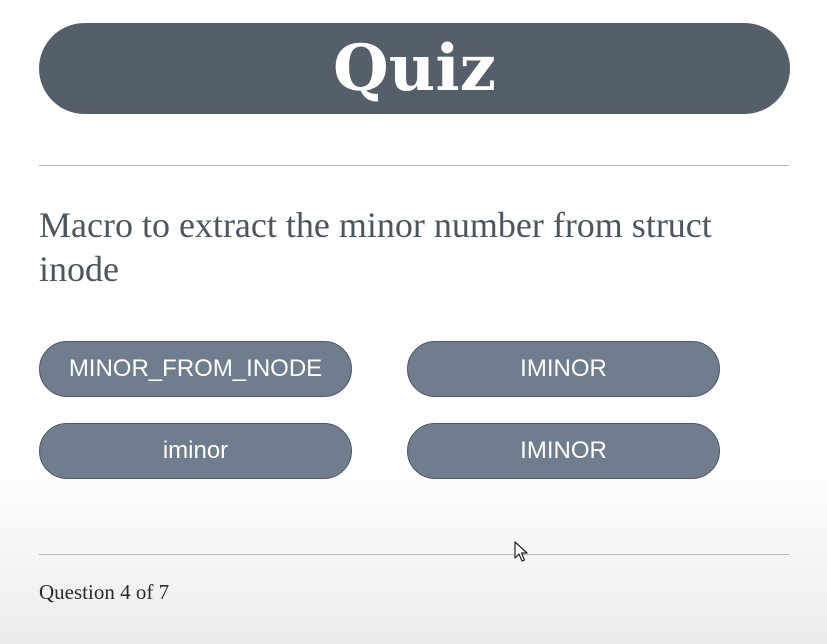 This screenshot has width=827, height=644. Describe the element at coordinates (521, 551) in the screenshot. I see `mouse-pointer-icon` at that location.